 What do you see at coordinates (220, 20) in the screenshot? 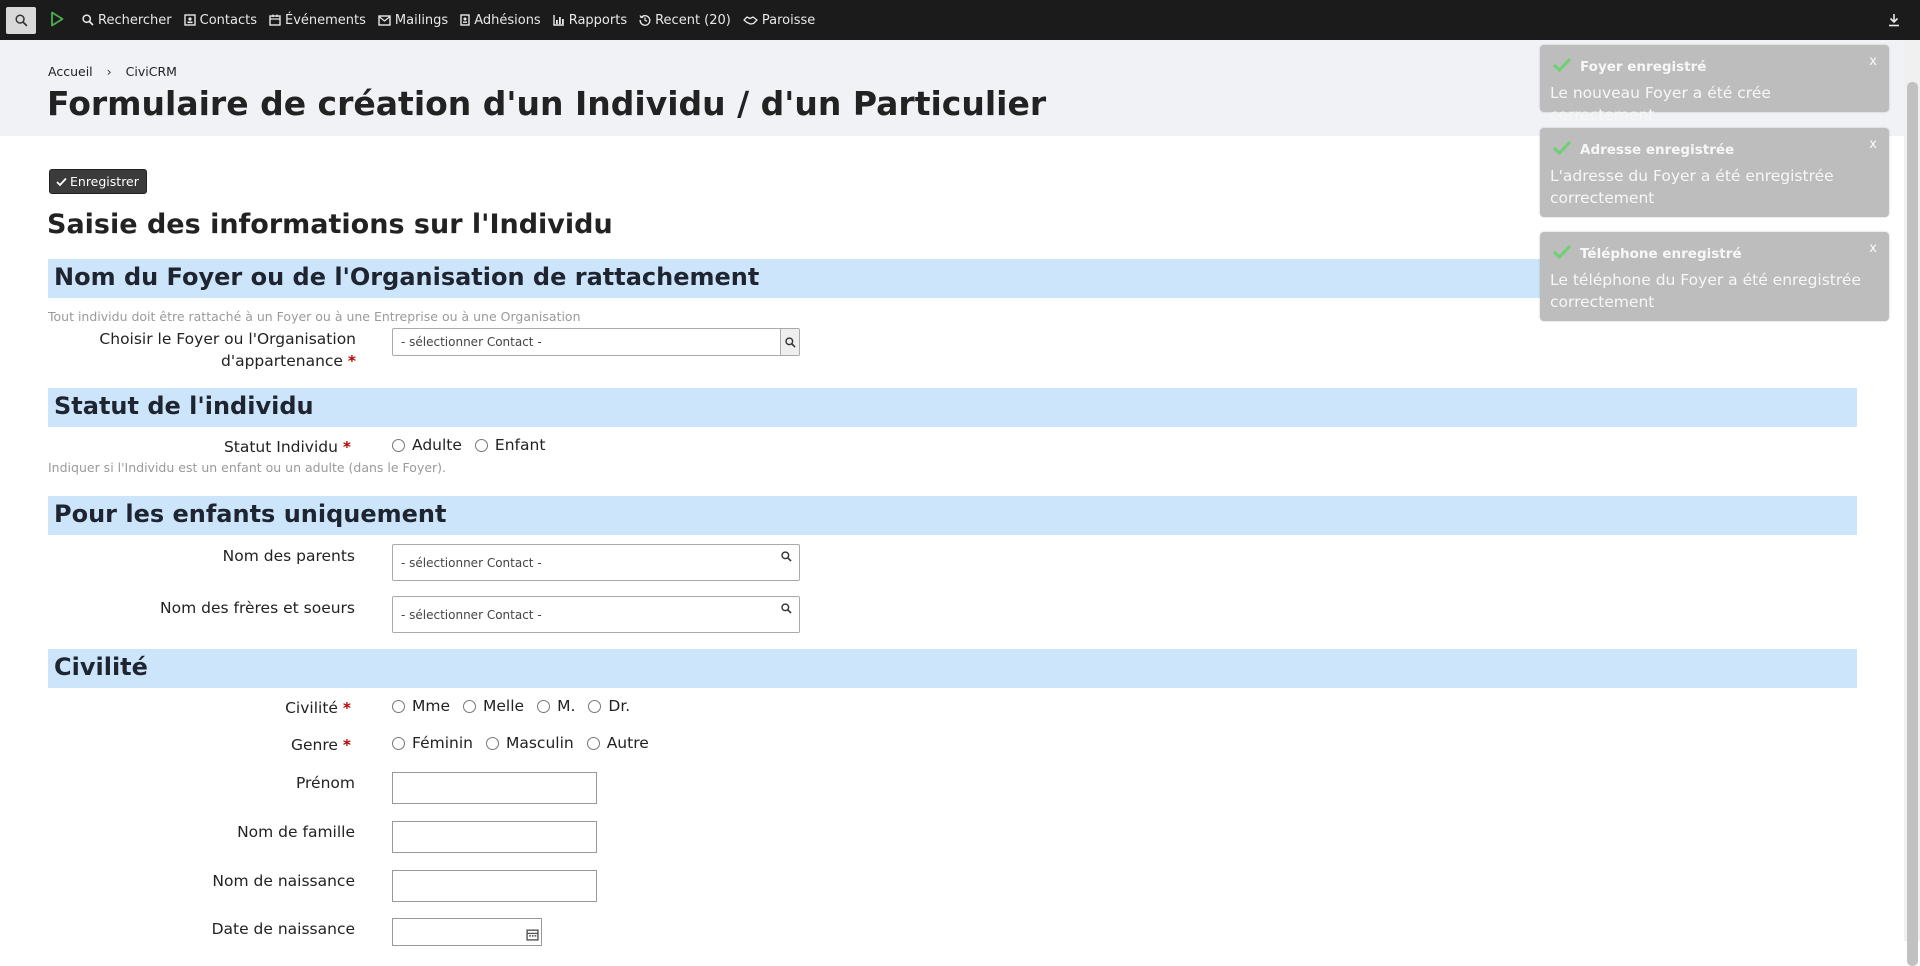
I see `nav-contacts: Contacts` at bounding box center [220, 20].